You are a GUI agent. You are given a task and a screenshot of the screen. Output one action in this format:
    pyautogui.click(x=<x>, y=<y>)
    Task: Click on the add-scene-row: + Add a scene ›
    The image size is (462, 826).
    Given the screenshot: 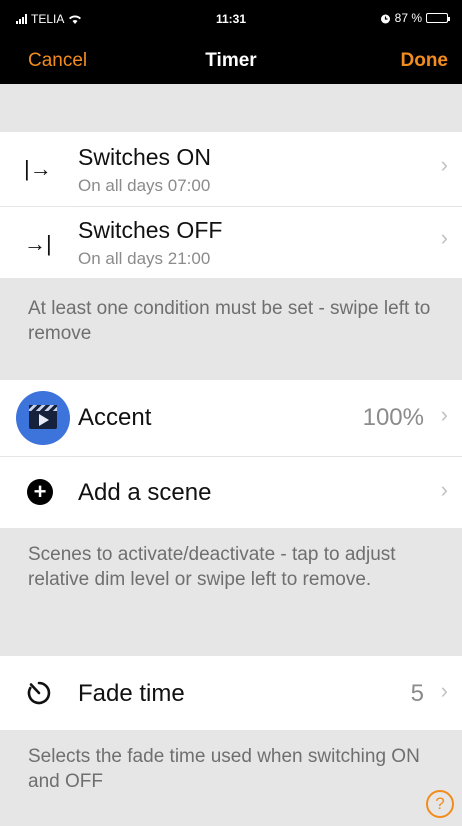 What is the action you would take?
    pyautogui.click(x=231, y=492)
    